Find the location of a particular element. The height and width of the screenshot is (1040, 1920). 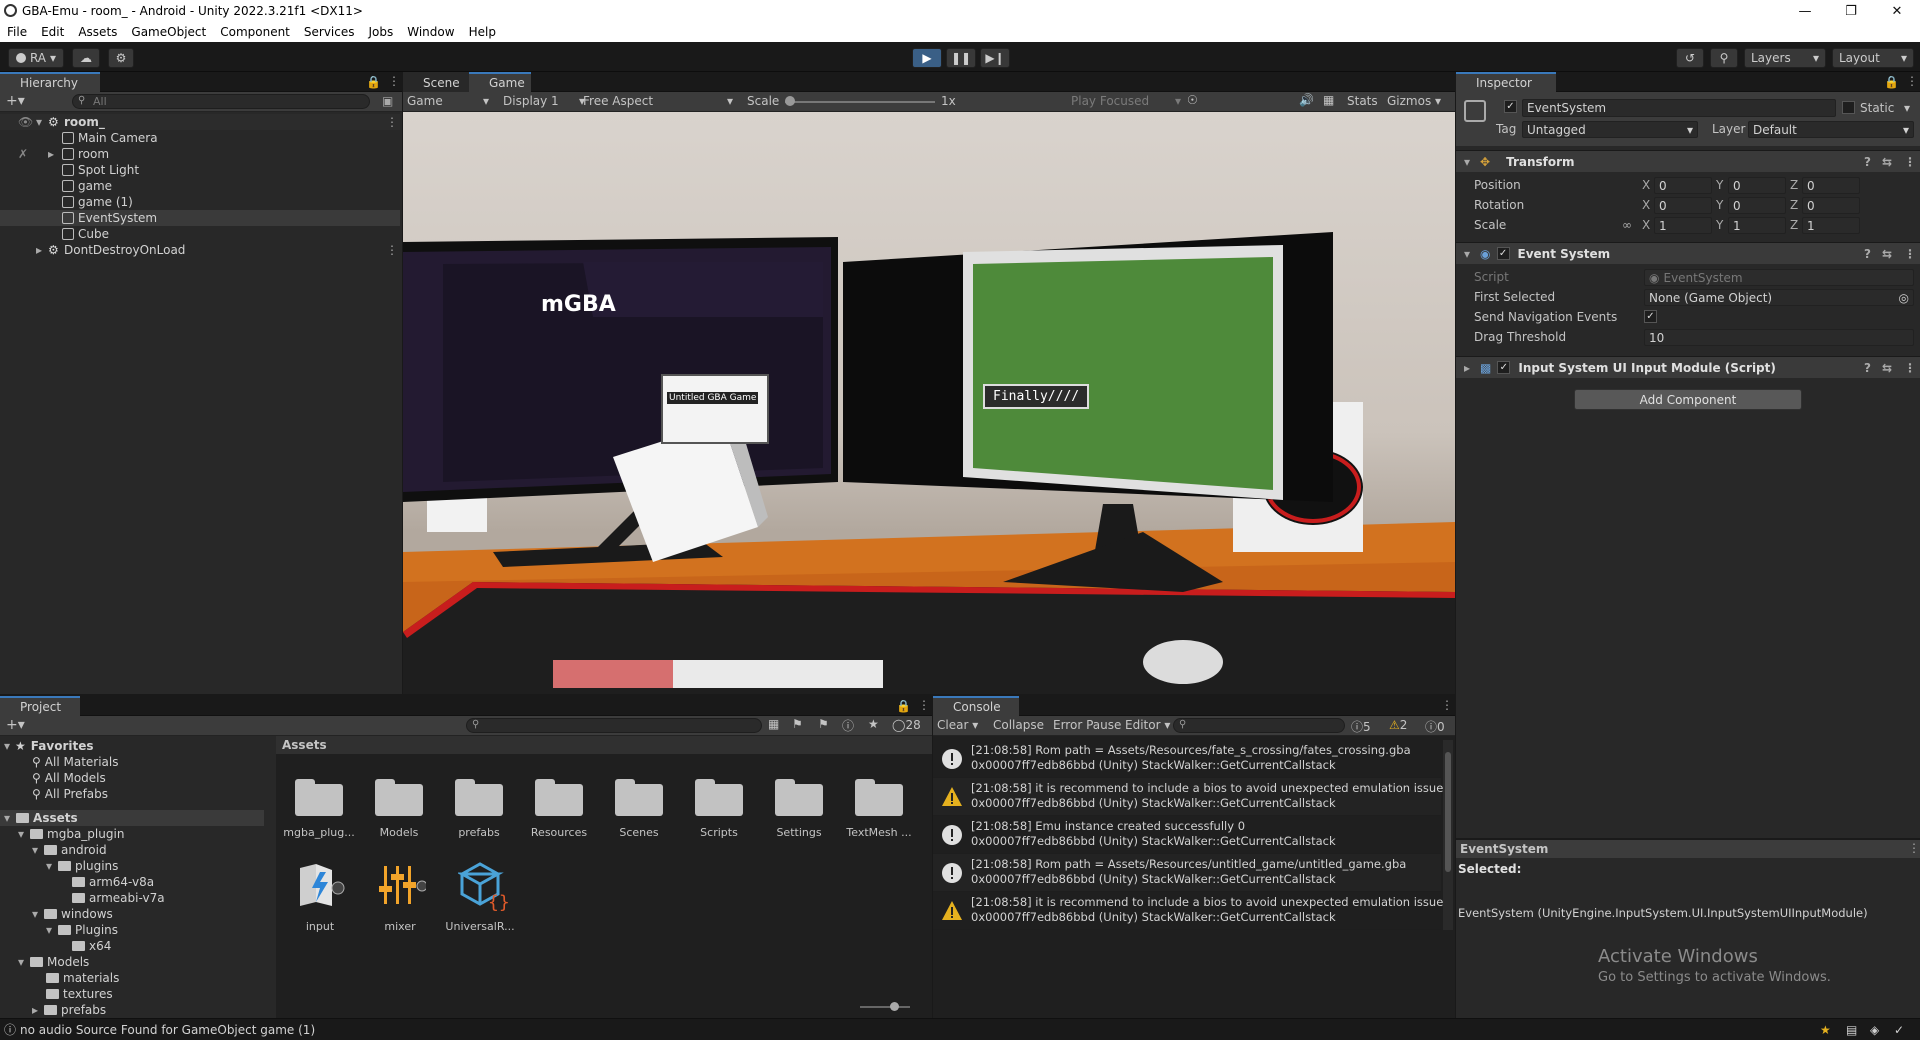

fav-item: ⚲ All Materials is located at coordinates (59, 762).